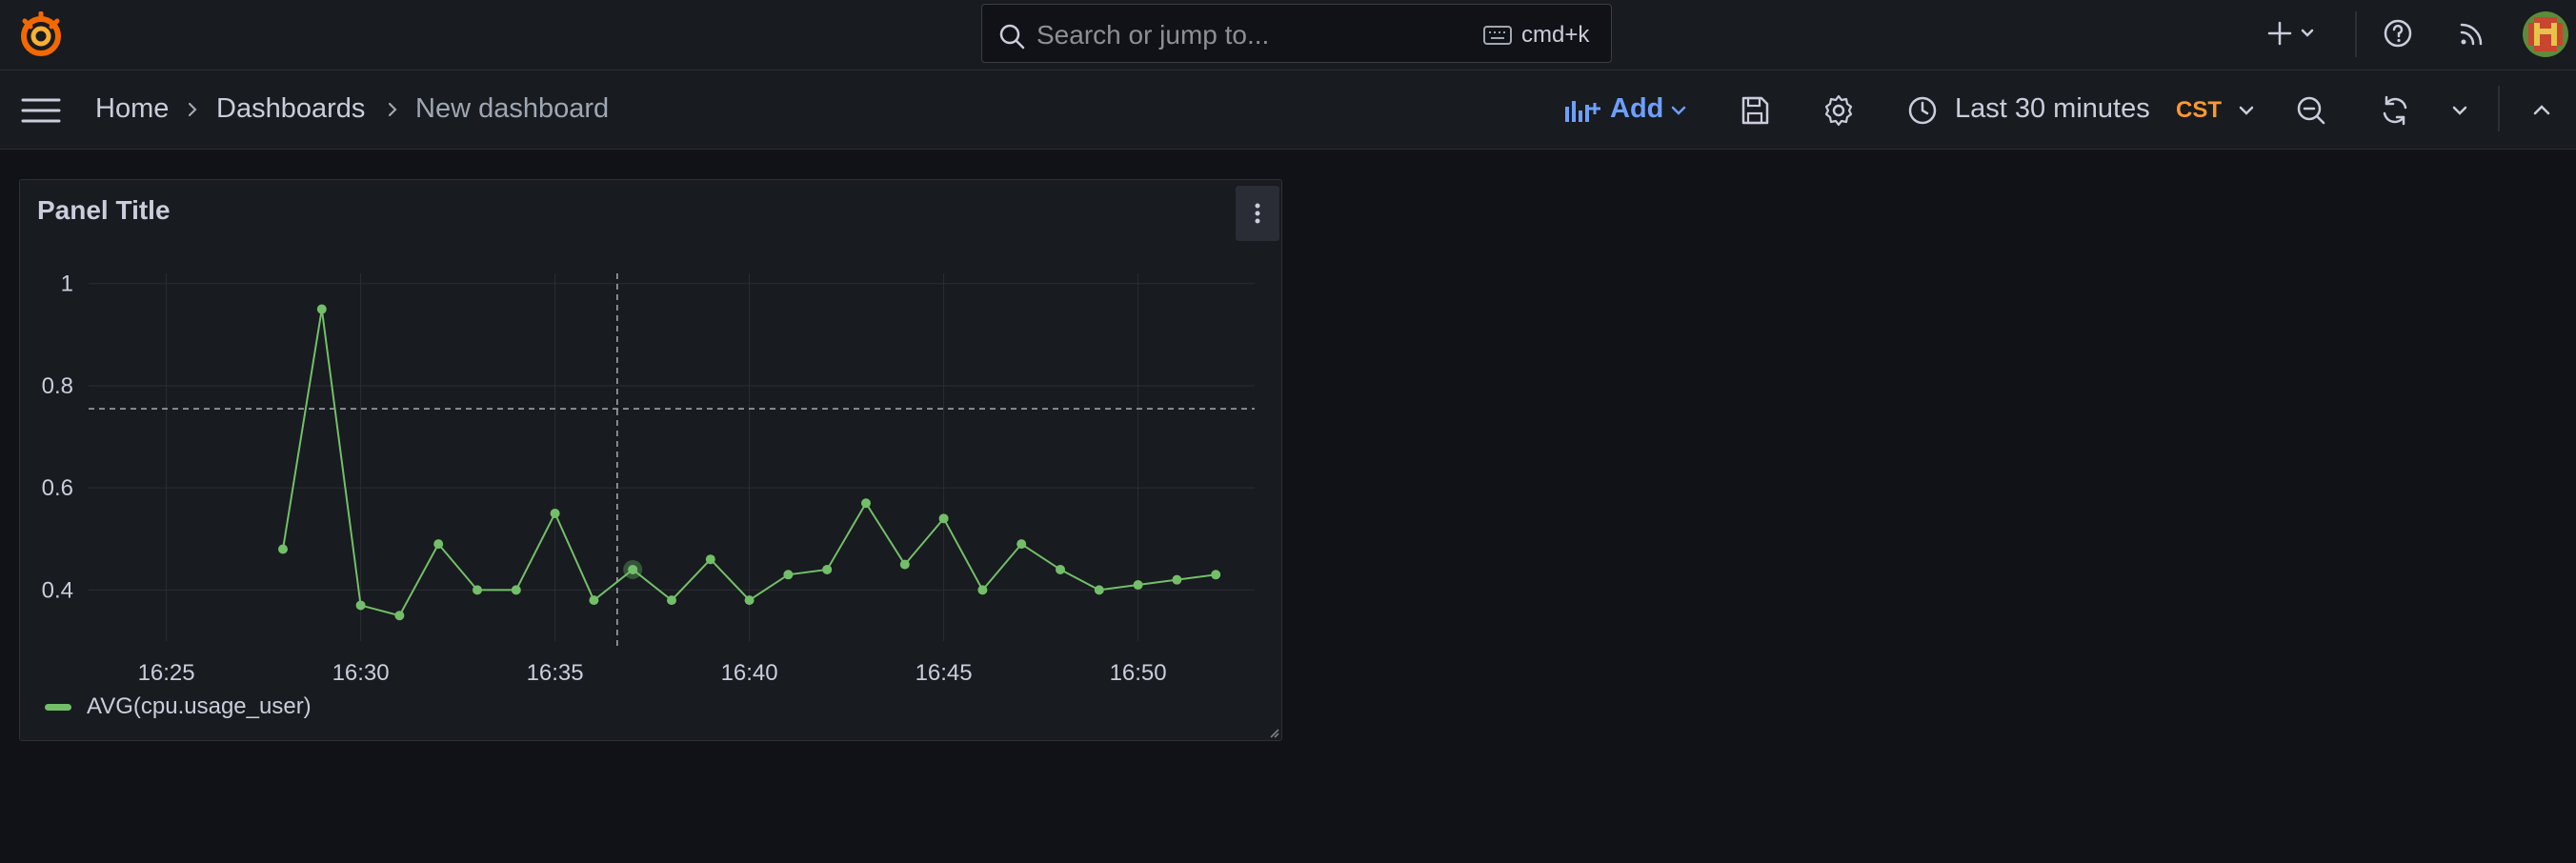 The image size is (2576, 863). Describe the element at coordinates (67, 284) in the screenshot. I see `y-tick-label: 1` at that location.